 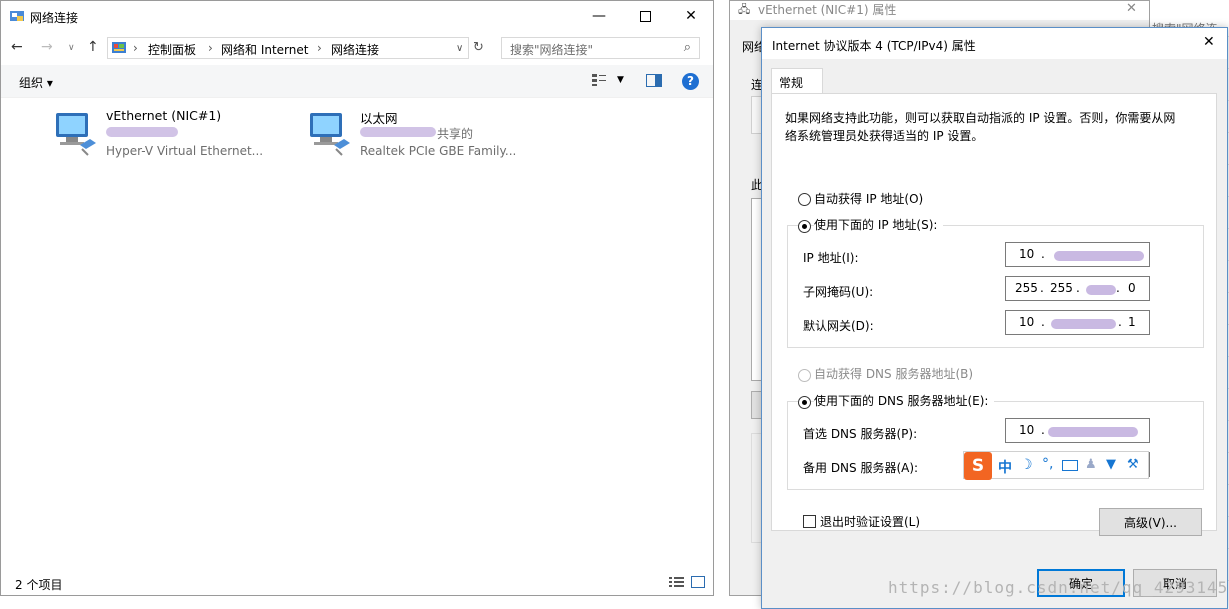 What do you see at coordinates (1070, 465) in the screenshot?
I see `keyboard-icon` at bounding box center [1070, 465].